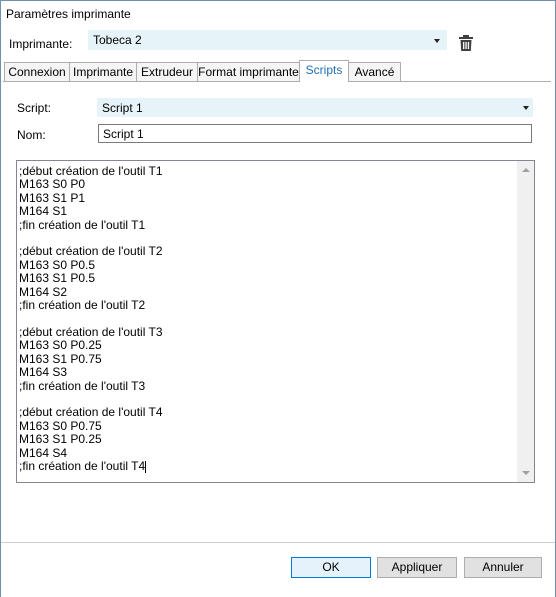 The width and height of the screenshot is (556, 597). What do you see at coordinates (91, 171) in the screenshot?
I see `script-line: ;début création de l'outil T1` at bounding box center [91, 171].